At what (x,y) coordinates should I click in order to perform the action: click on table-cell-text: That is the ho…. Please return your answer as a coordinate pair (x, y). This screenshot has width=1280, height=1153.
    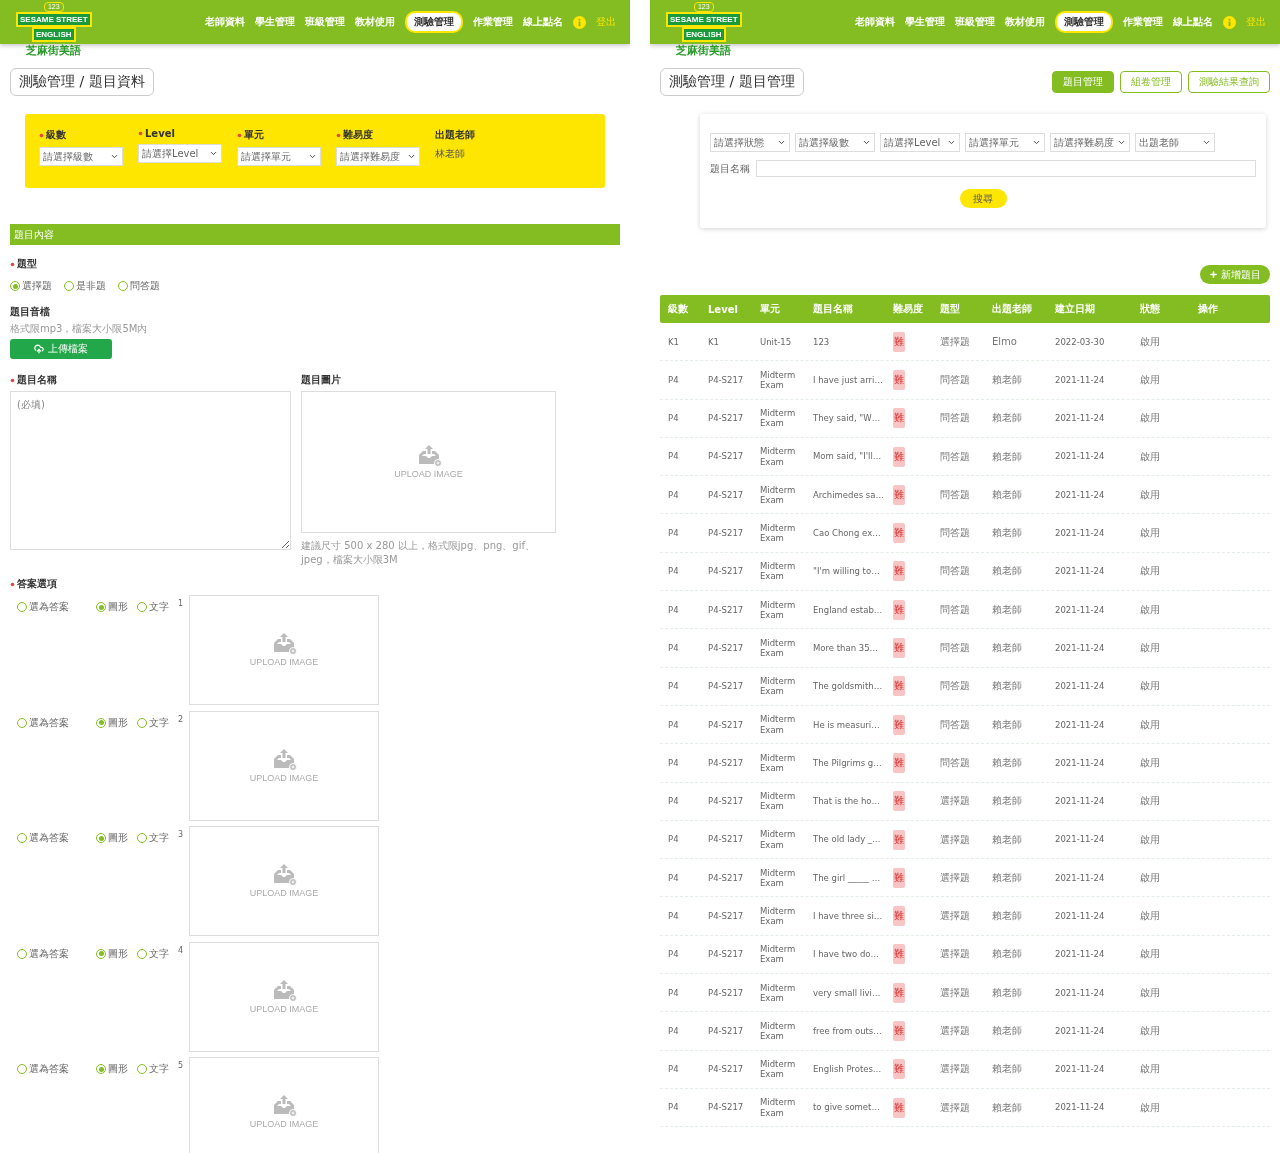
    Looking at the image, I should click on (847, 801).